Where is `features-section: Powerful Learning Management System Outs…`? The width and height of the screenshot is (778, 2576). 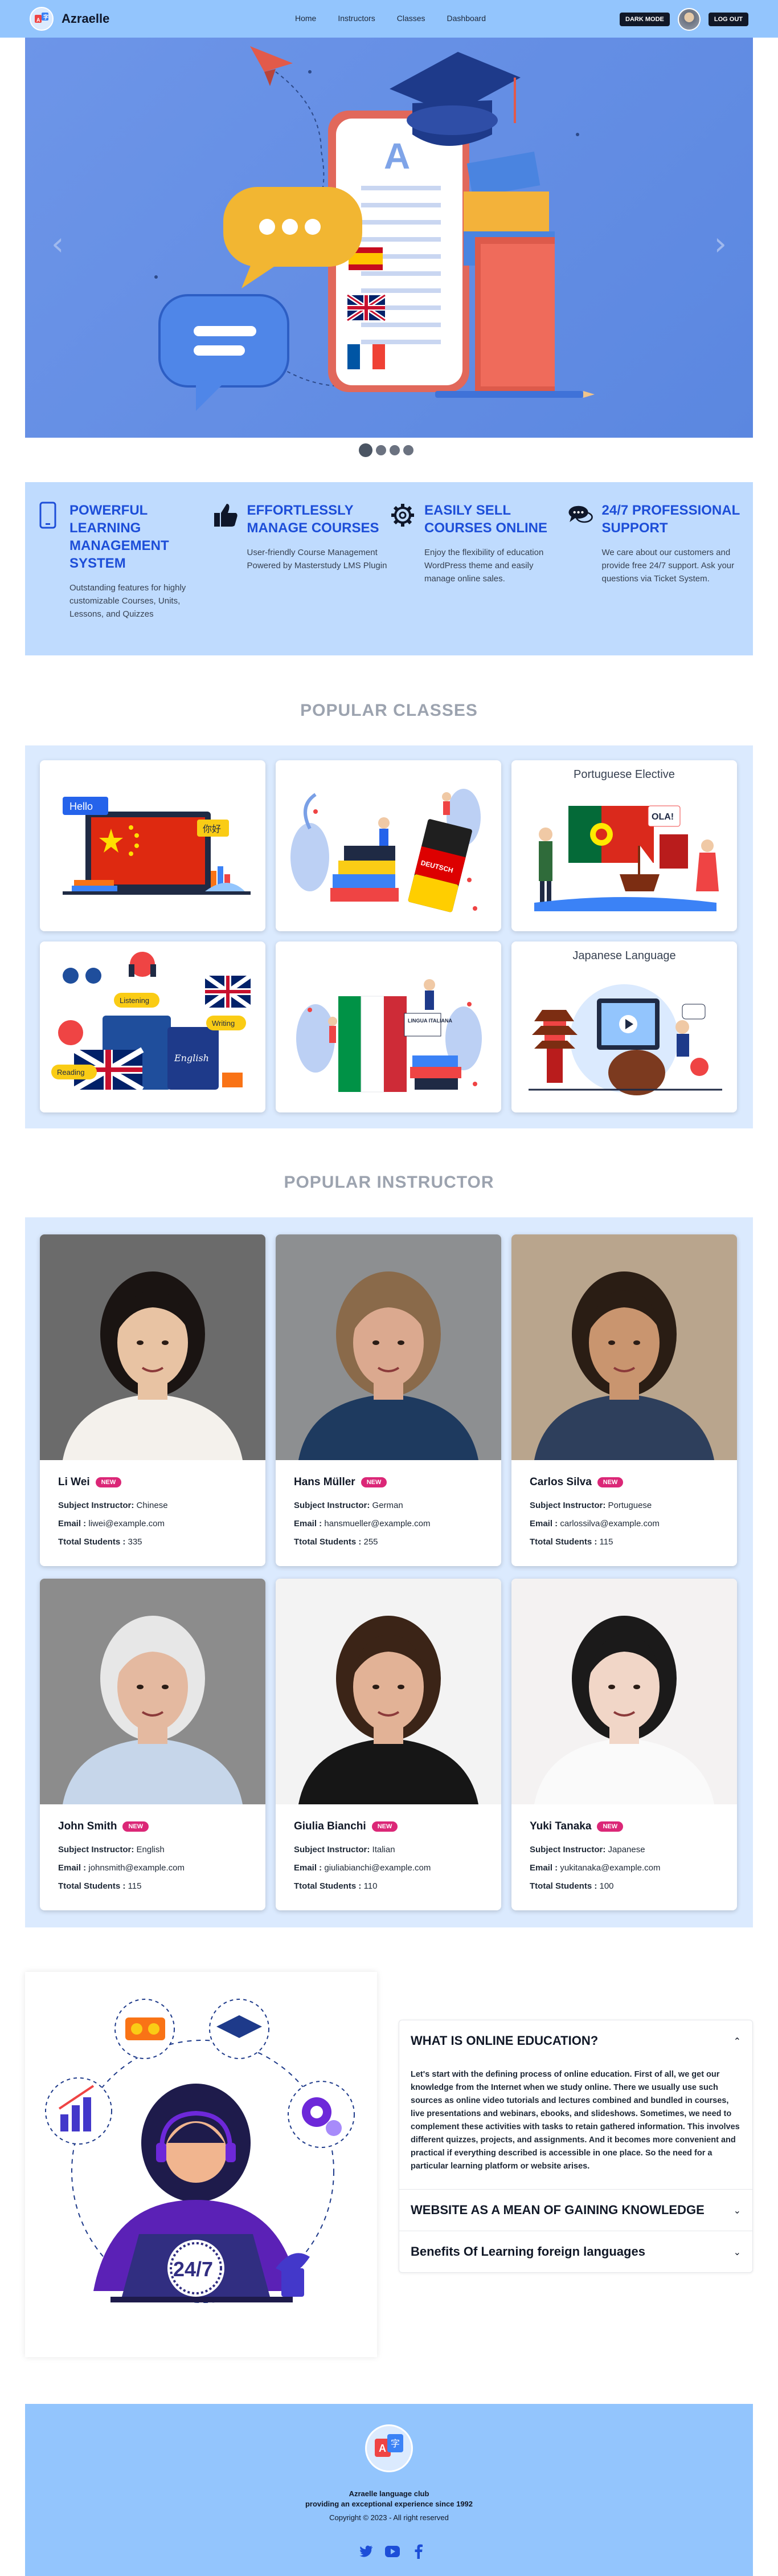 features-section: Powerful Learning Management System Outs… is located at coordinates (389, 568).